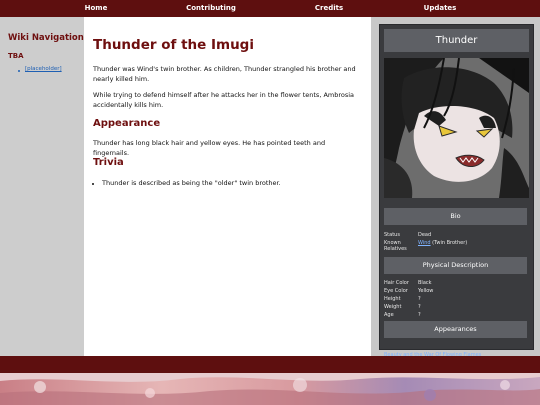 This screenshot has height=405, width=540. What do you see at coordinates (16, 56) in the screenshot?
I see `sidebar-section-label: TBA` at bounding box center [16, 56].